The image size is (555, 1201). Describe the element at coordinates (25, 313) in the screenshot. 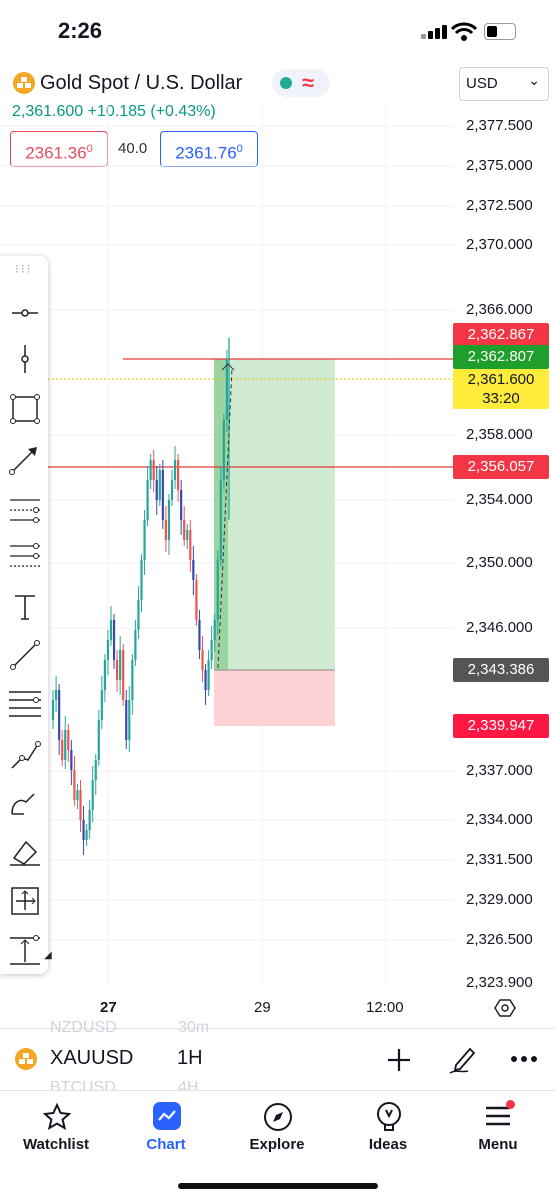

I see `cursor-cross-tool` at that location.